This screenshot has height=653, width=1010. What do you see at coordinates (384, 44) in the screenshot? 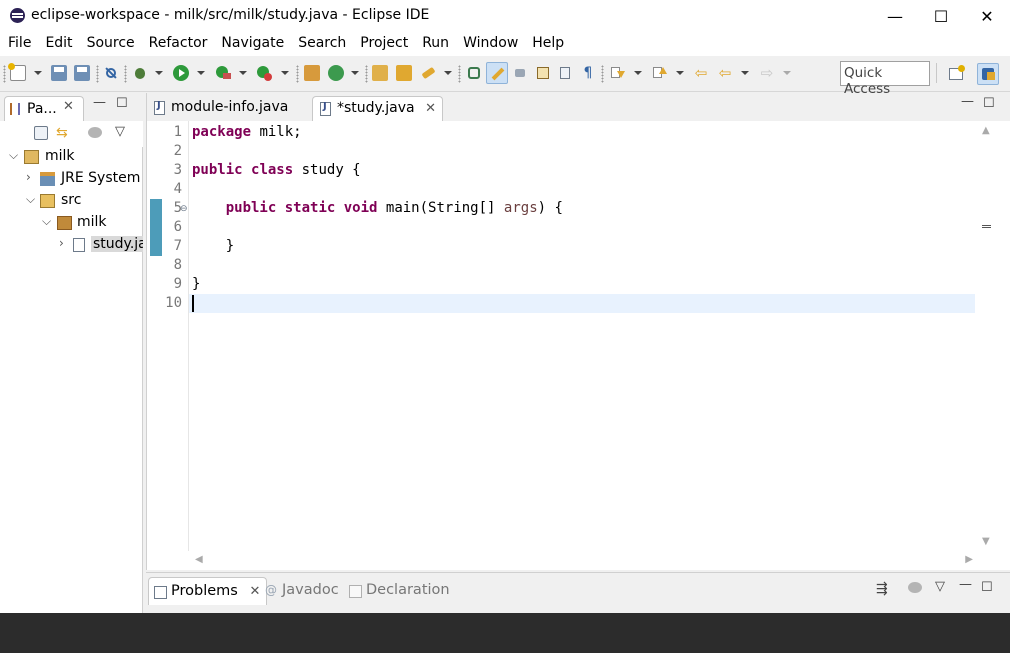
I see `menu-project: Project` at bounding box center [384, 44].